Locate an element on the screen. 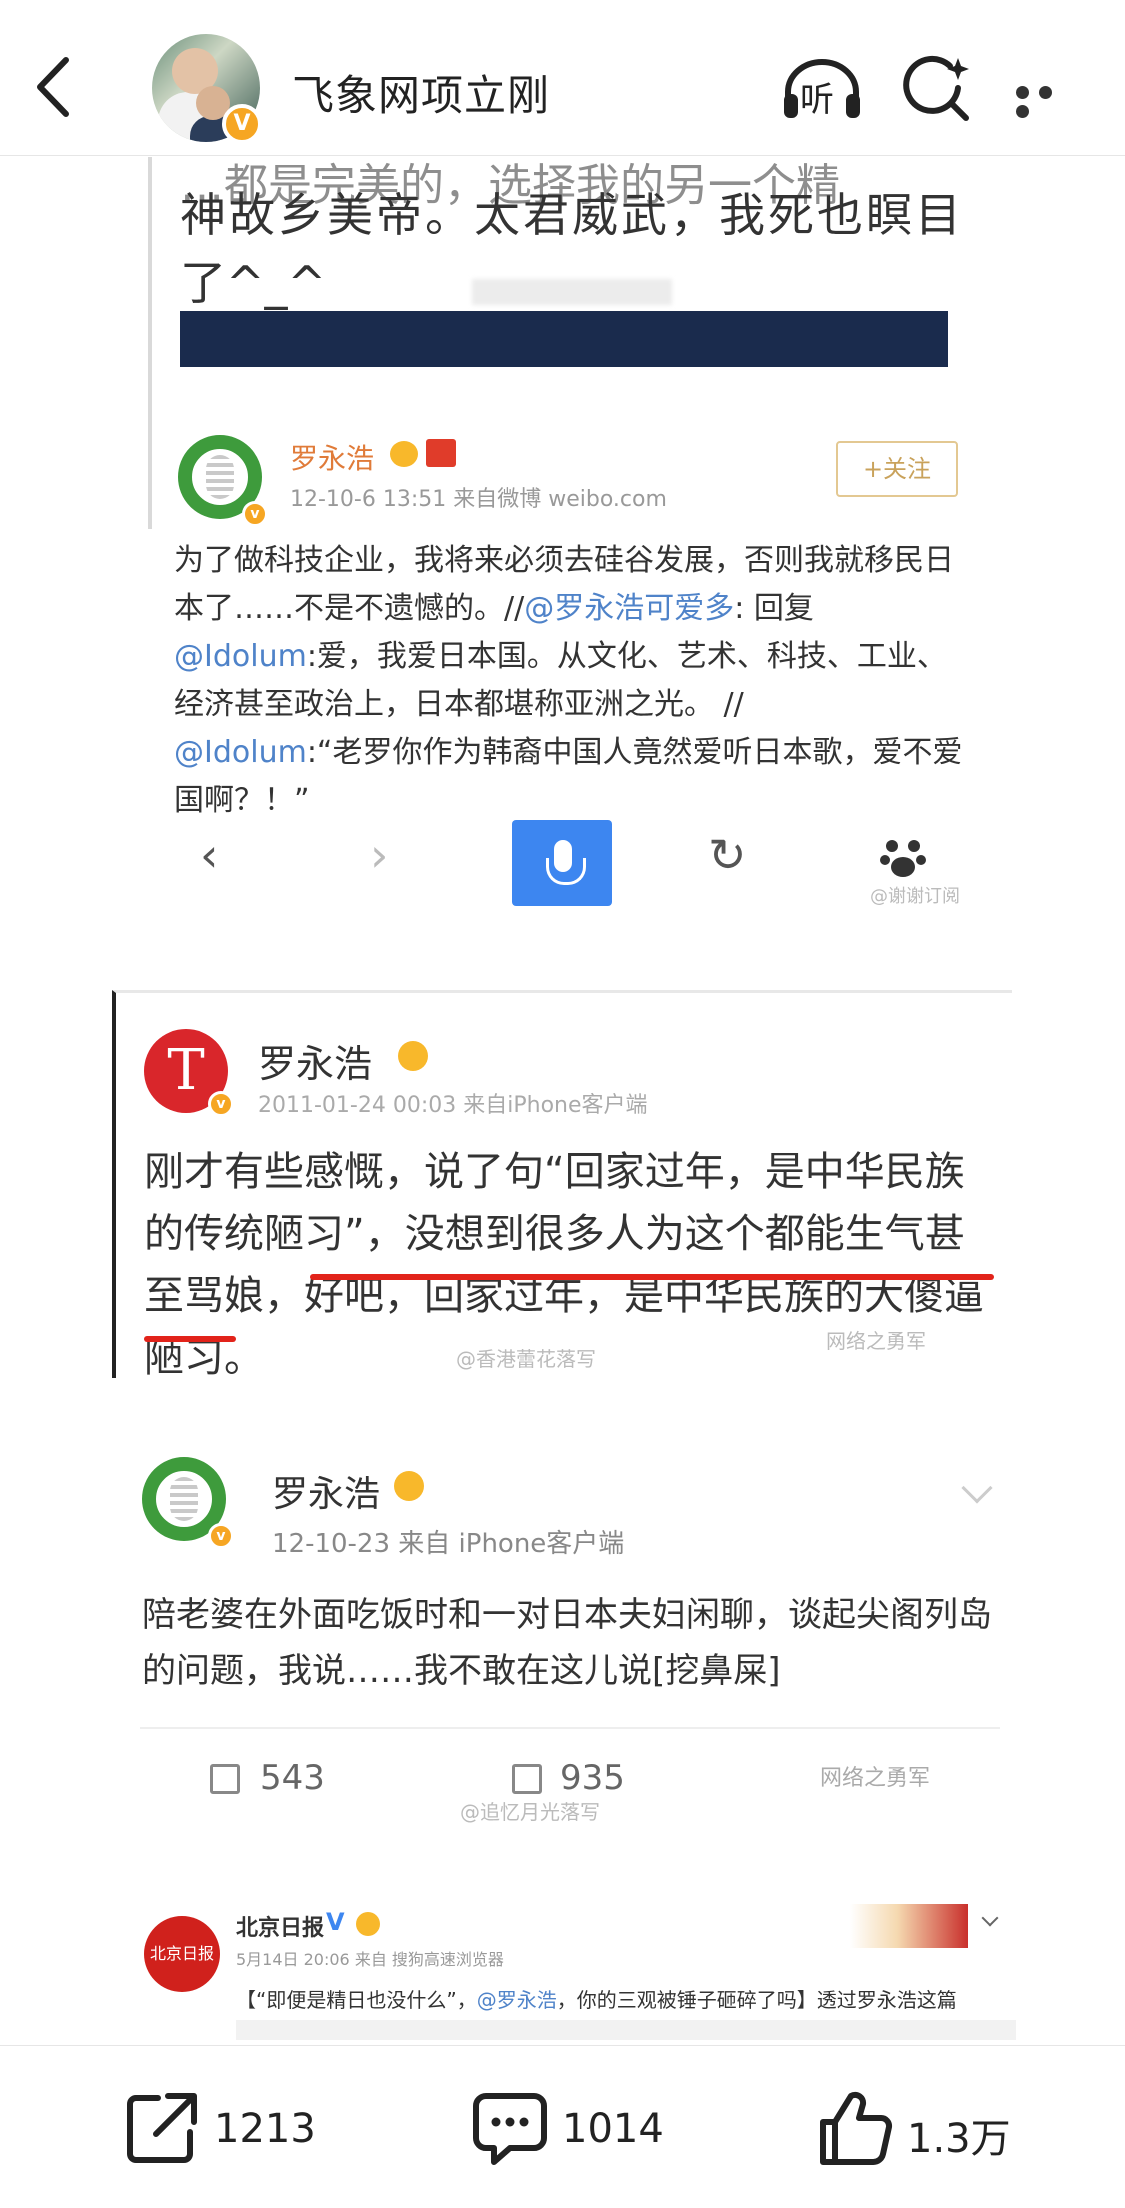  thumbs-up-icon is located at coordinates (856, 2128).